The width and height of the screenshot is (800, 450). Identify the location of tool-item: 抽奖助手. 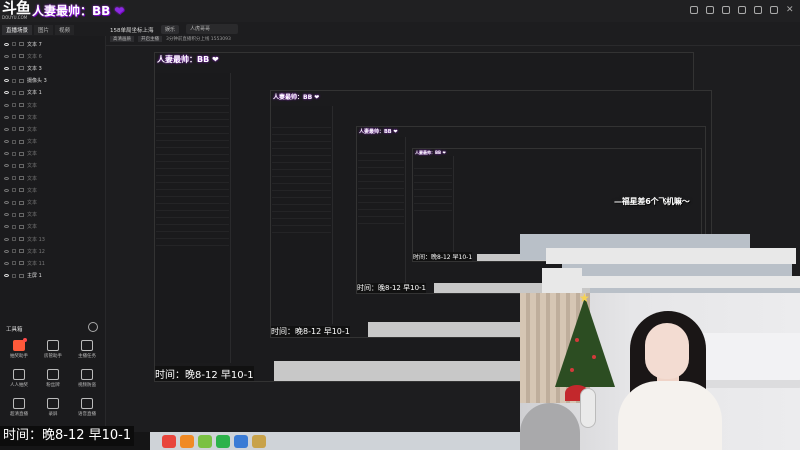
(19, 348).